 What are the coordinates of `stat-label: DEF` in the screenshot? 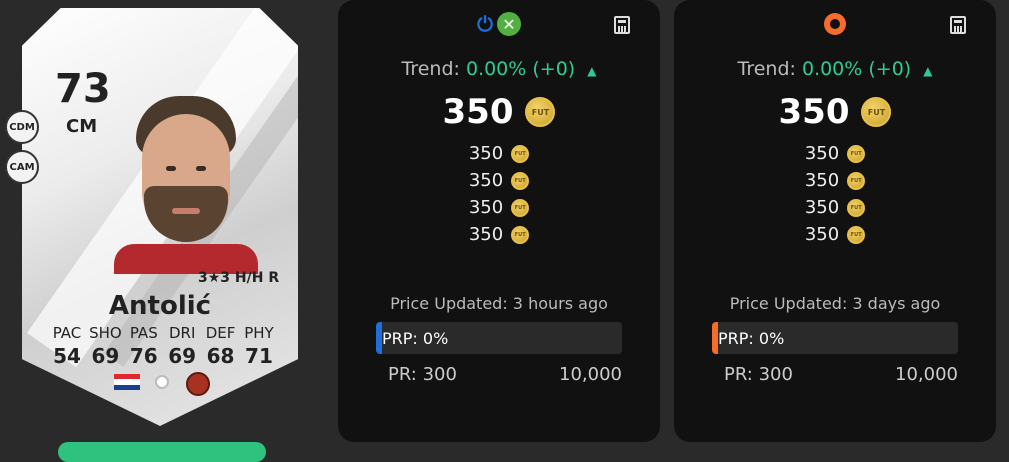 It's located at (220, 333).